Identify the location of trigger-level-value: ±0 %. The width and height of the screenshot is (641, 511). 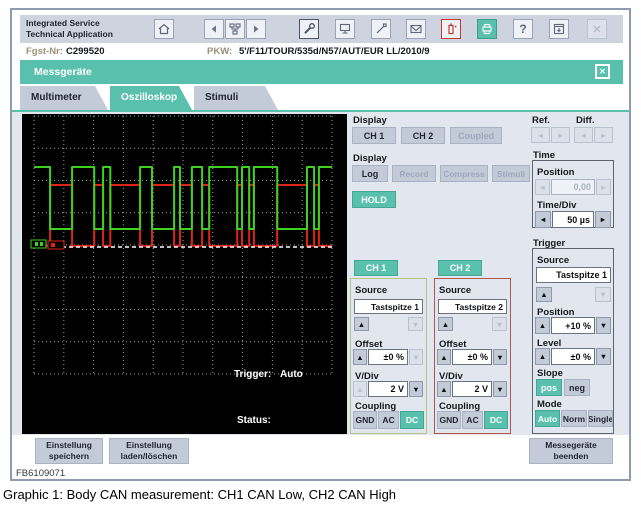
(573, 356).